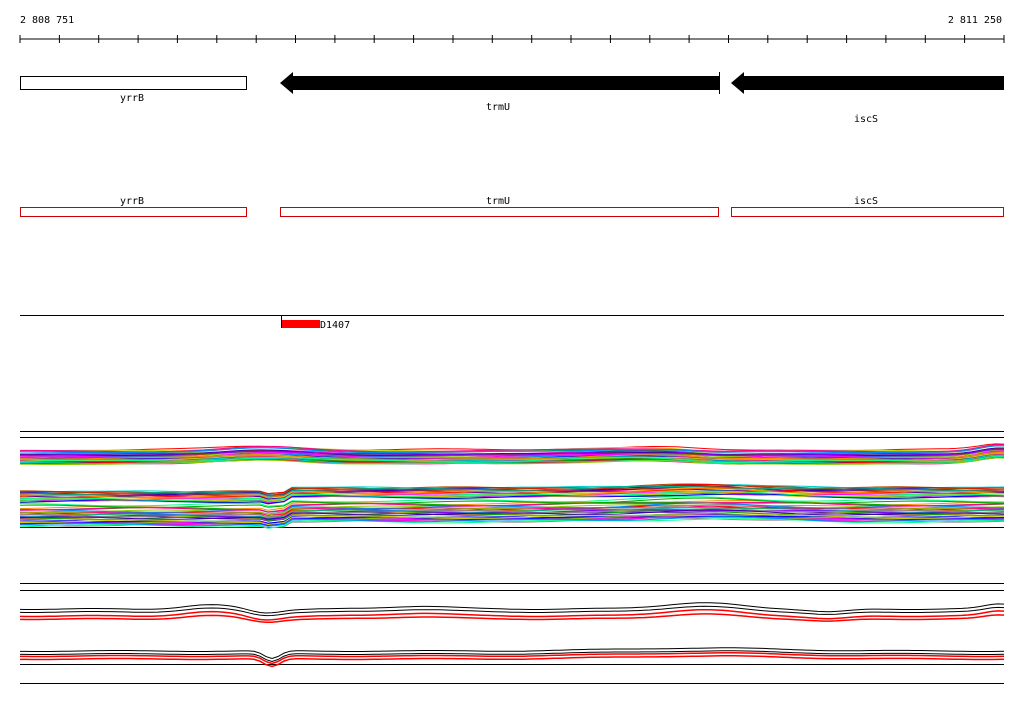  What do you see at coordinates (975, 20) in the screenshot?
I see `ruler-end-label: 2 811 250` at bounding box center [975, 20].